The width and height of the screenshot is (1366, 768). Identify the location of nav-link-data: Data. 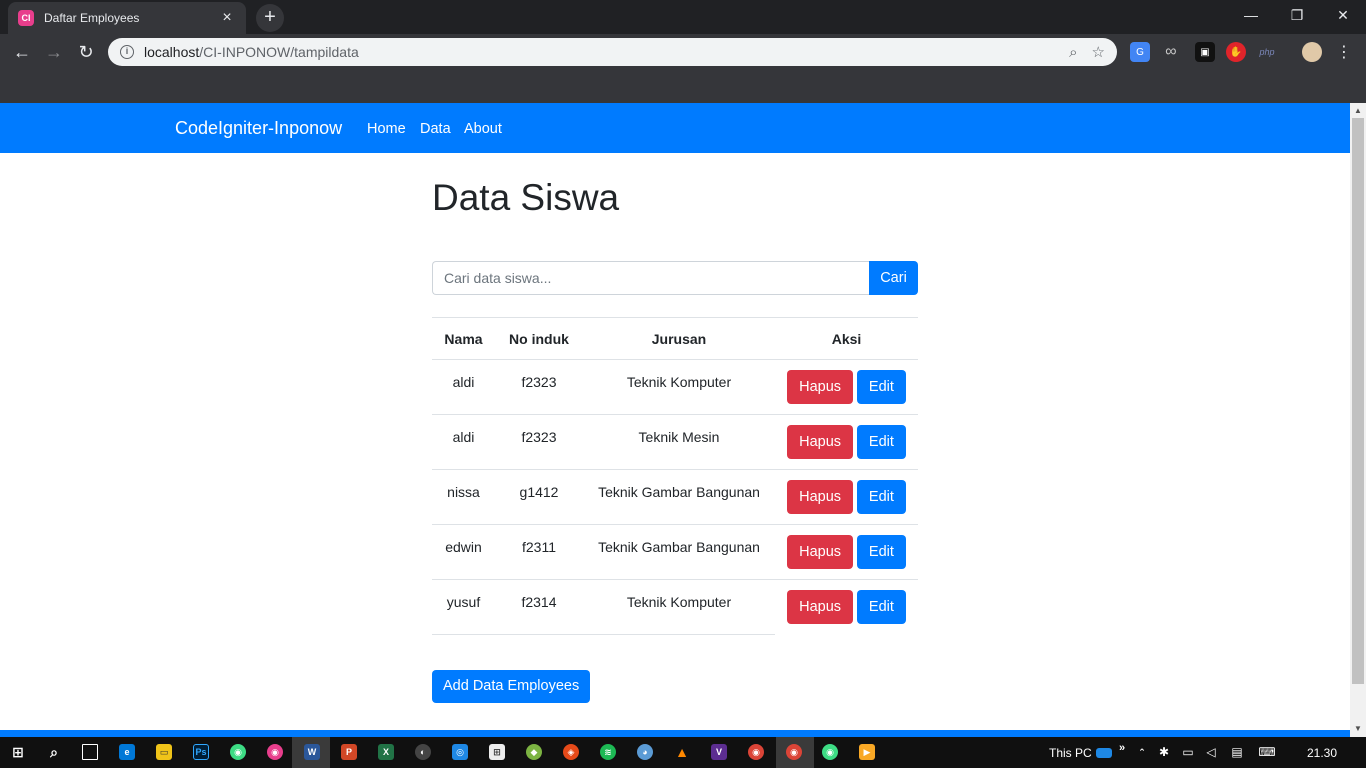
(435, 129).